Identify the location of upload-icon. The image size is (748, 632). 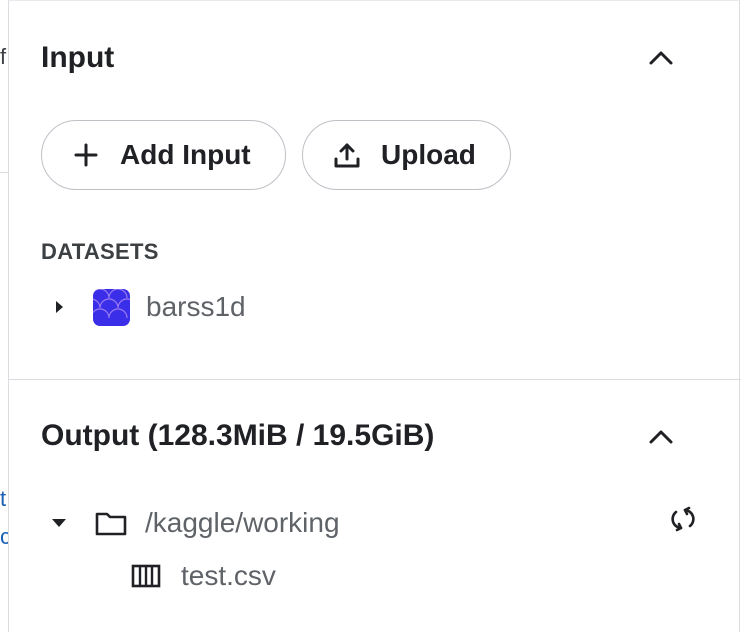
(347, 155).